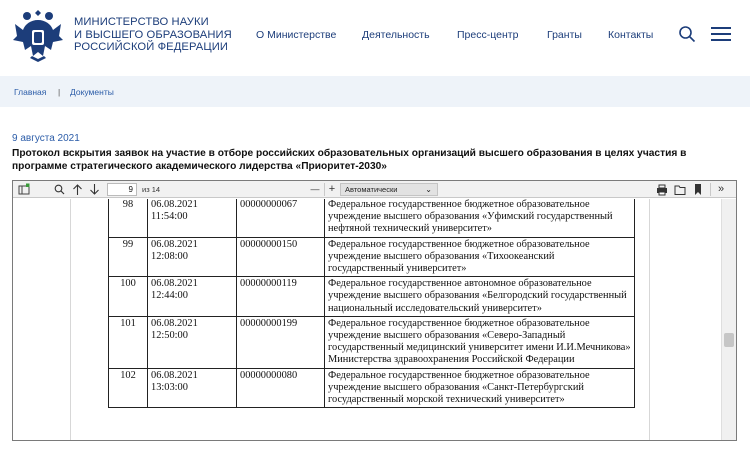 The height and width of the screenshot is (456, 750). I want to click on pdf-toolbar: 9 из 14 — + Автоматически ⌄ », so click(374, 189).